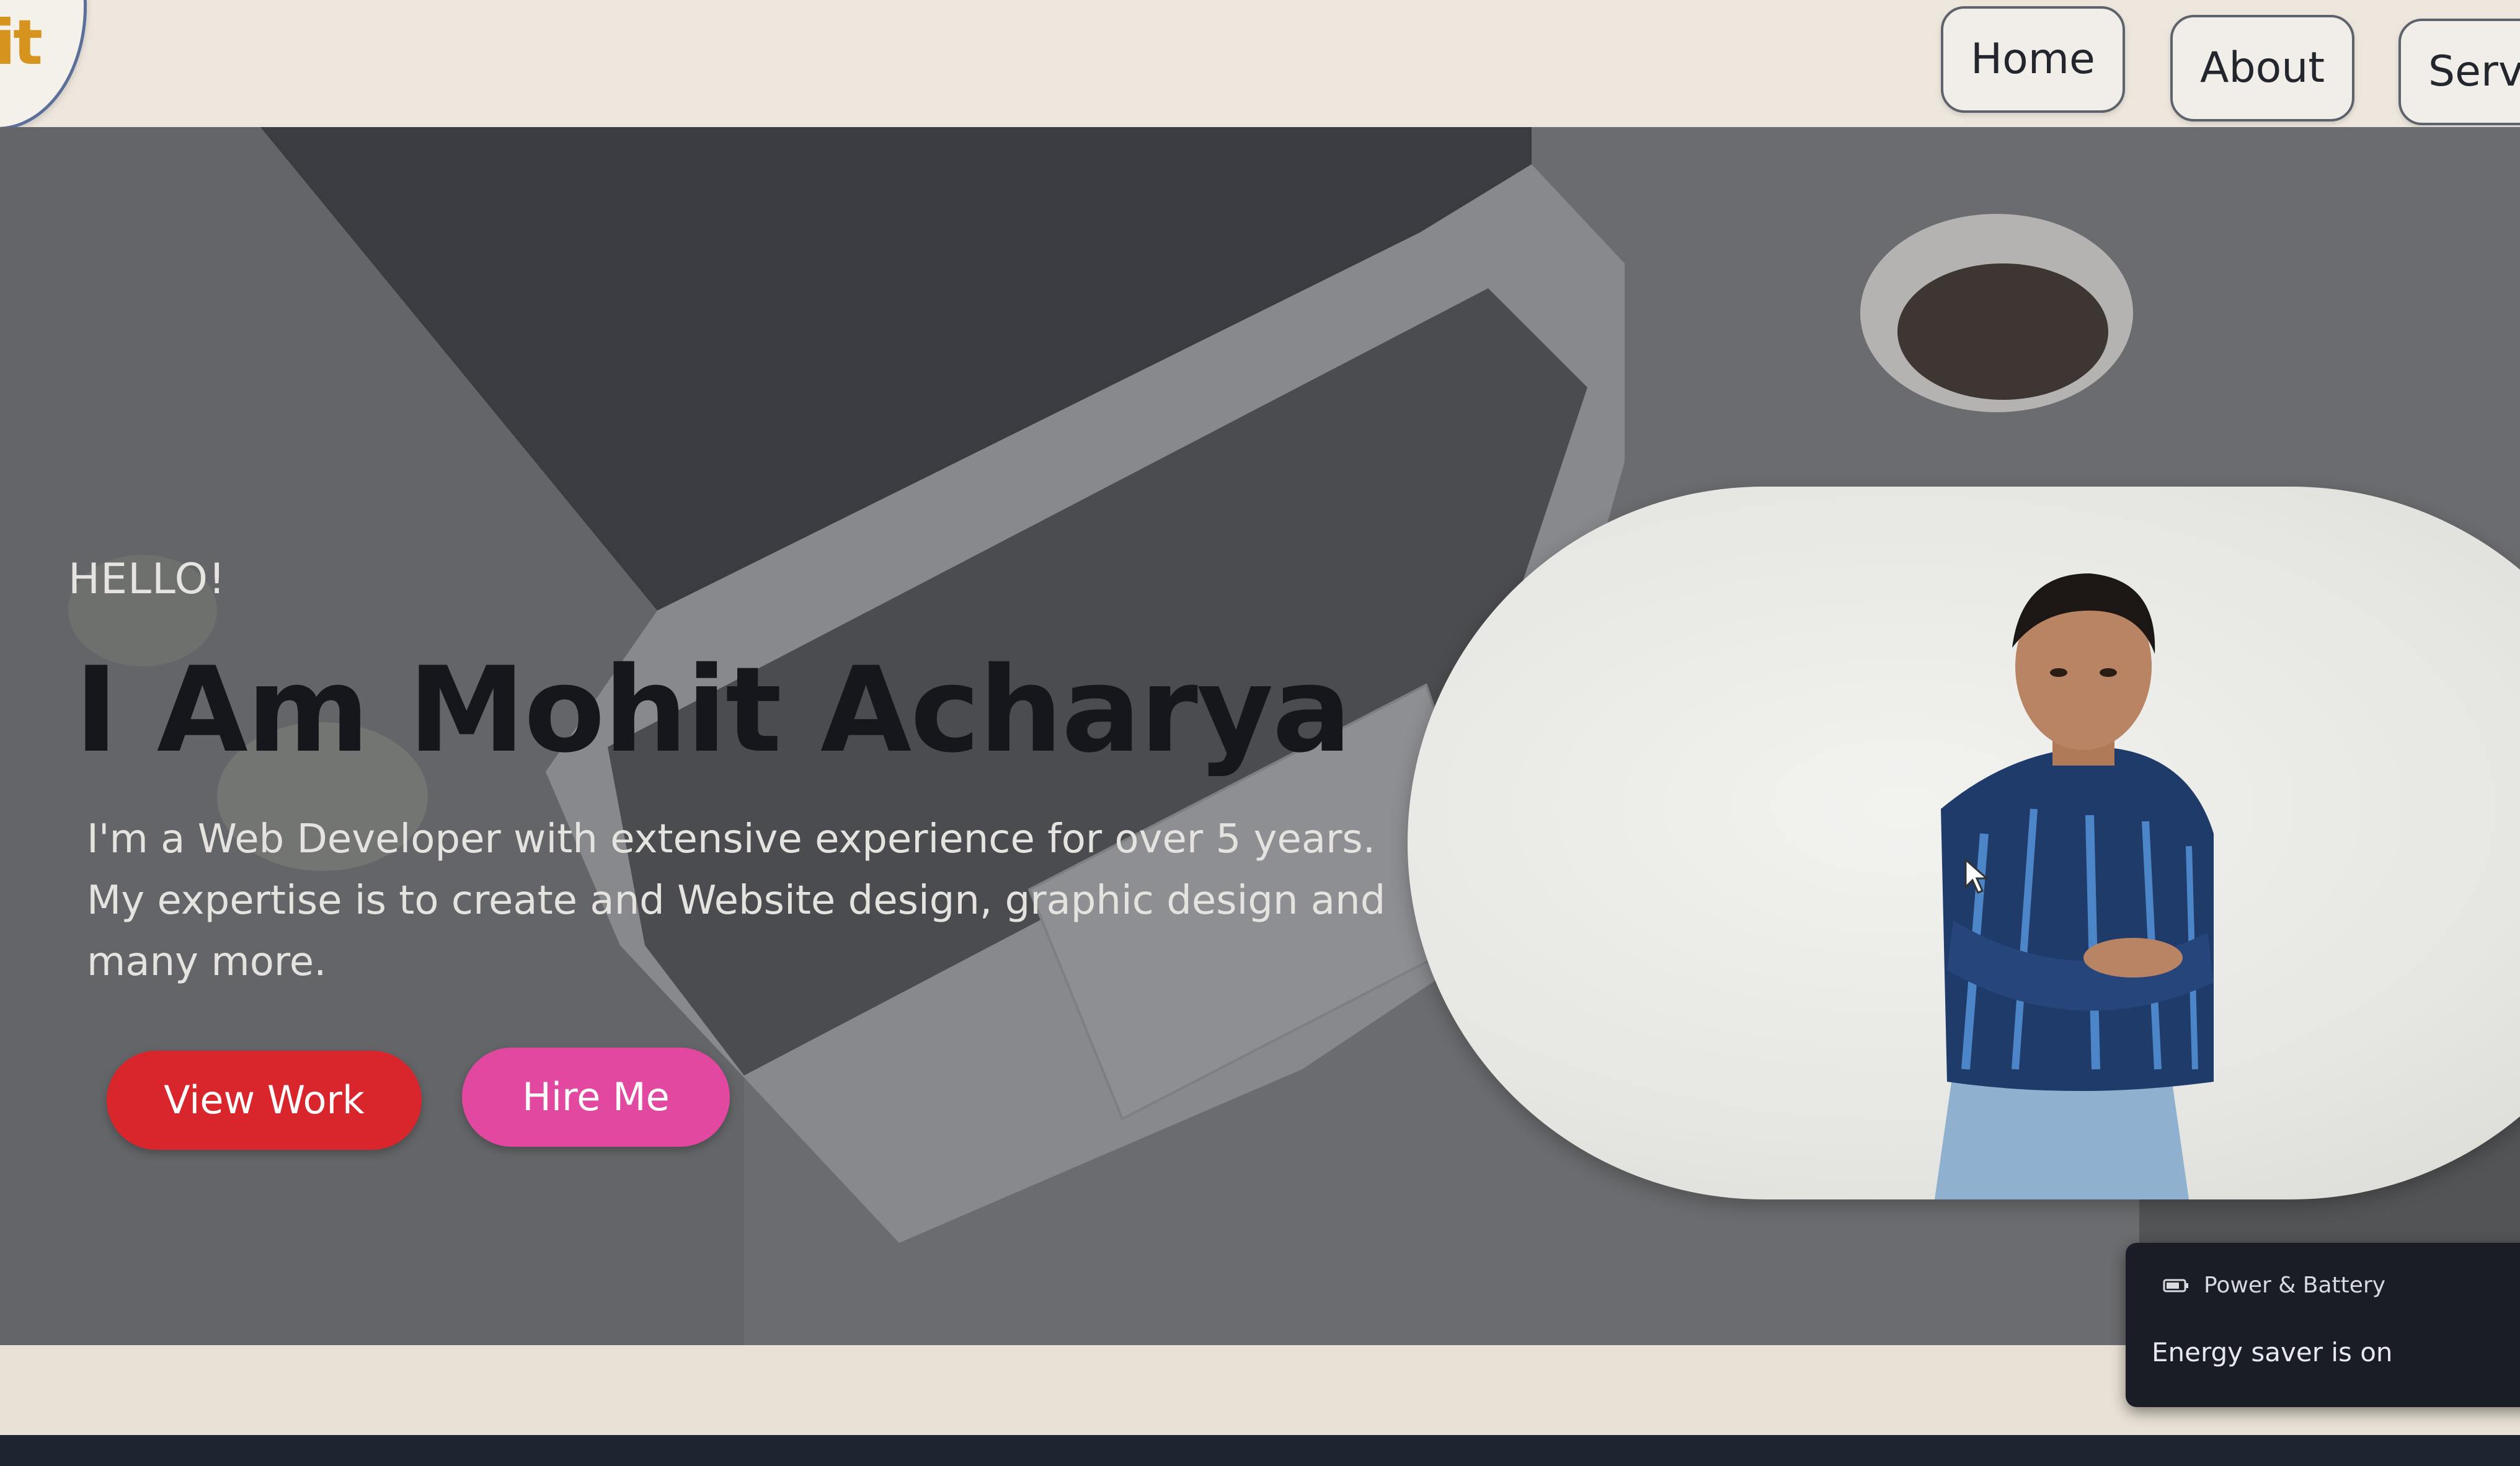 The image size is (2520, 1466). I want to click on hire-me-button: Hire Me, so click(596, 1097).